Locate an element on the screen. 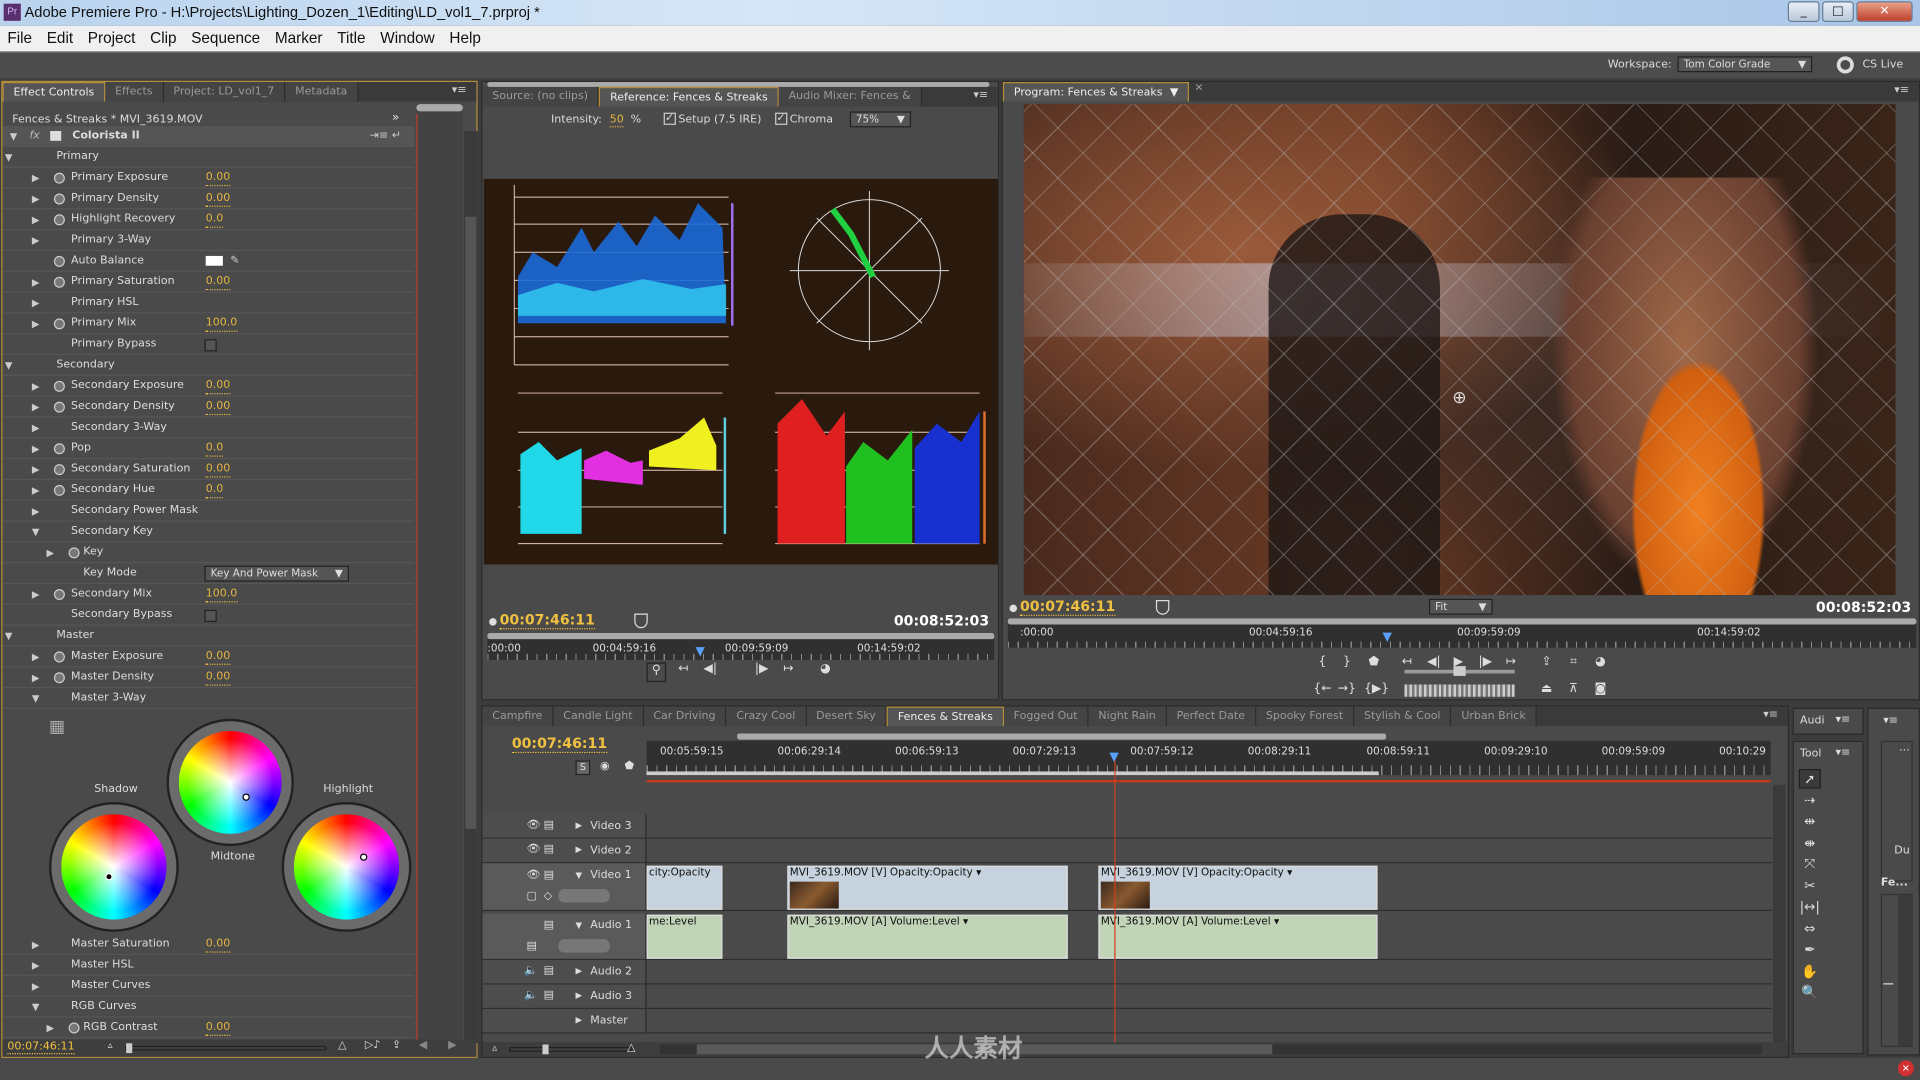 The width and height of the screenshot is (1920, 1080). tab-program: Program: Fences & Streaks ▼ is located at coordinates (1096, 92).